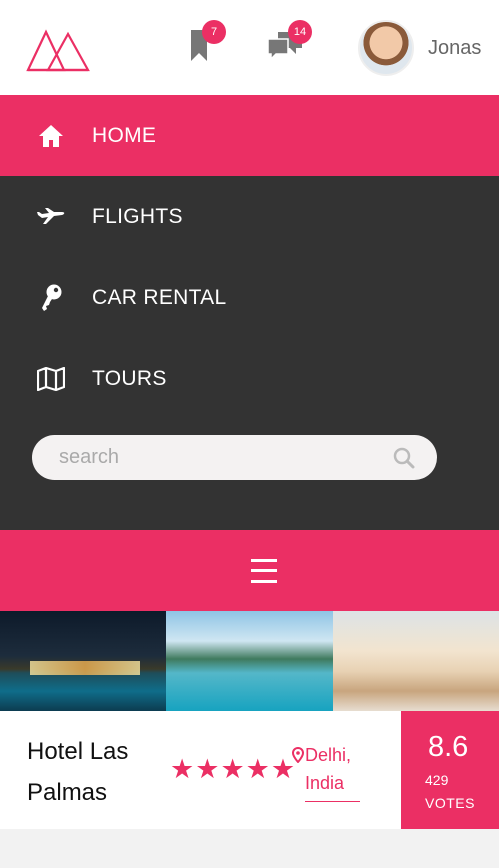 Image resolution: width=499 pixels, height=868 pixels. Describe the element at coordinates (51, 136) in the screenshot. I see `home-icon` at that location.